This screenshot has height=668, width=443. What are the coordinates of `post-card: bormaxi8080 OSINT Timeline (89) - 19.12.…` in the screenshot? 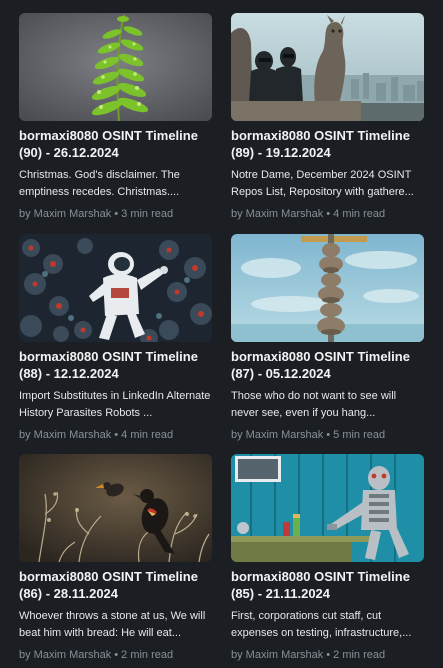 It's located at (327, 117).